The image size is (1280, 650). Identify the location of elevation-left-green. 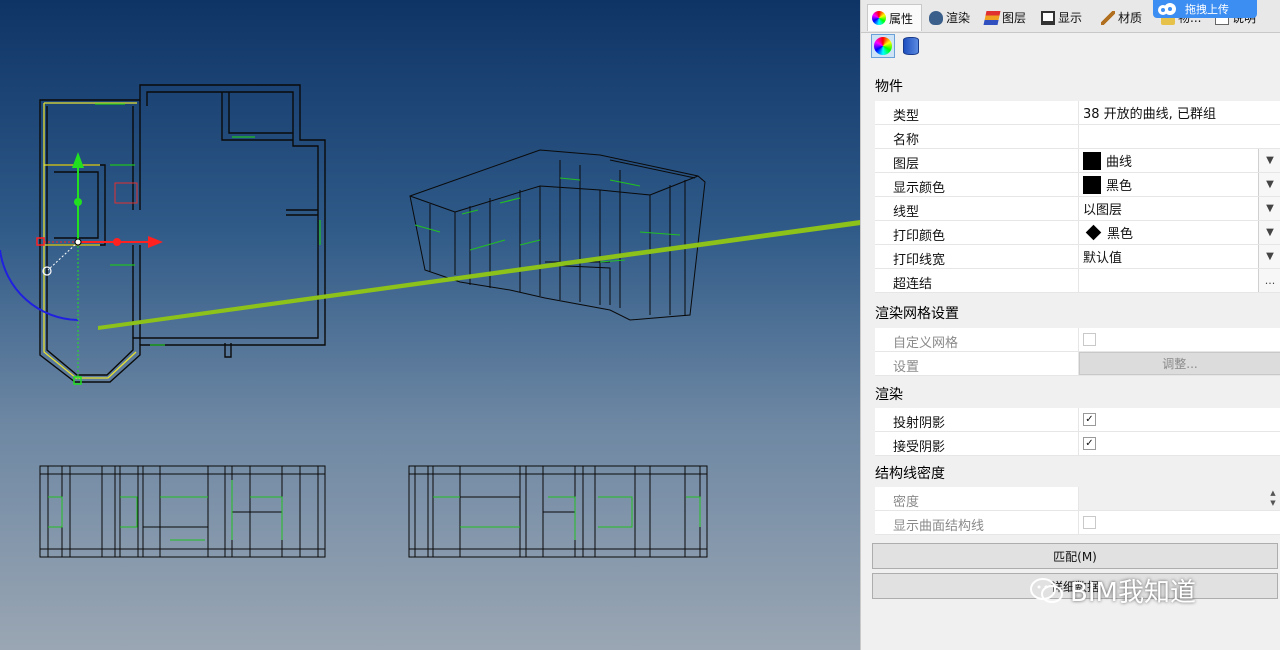
(165, 510).